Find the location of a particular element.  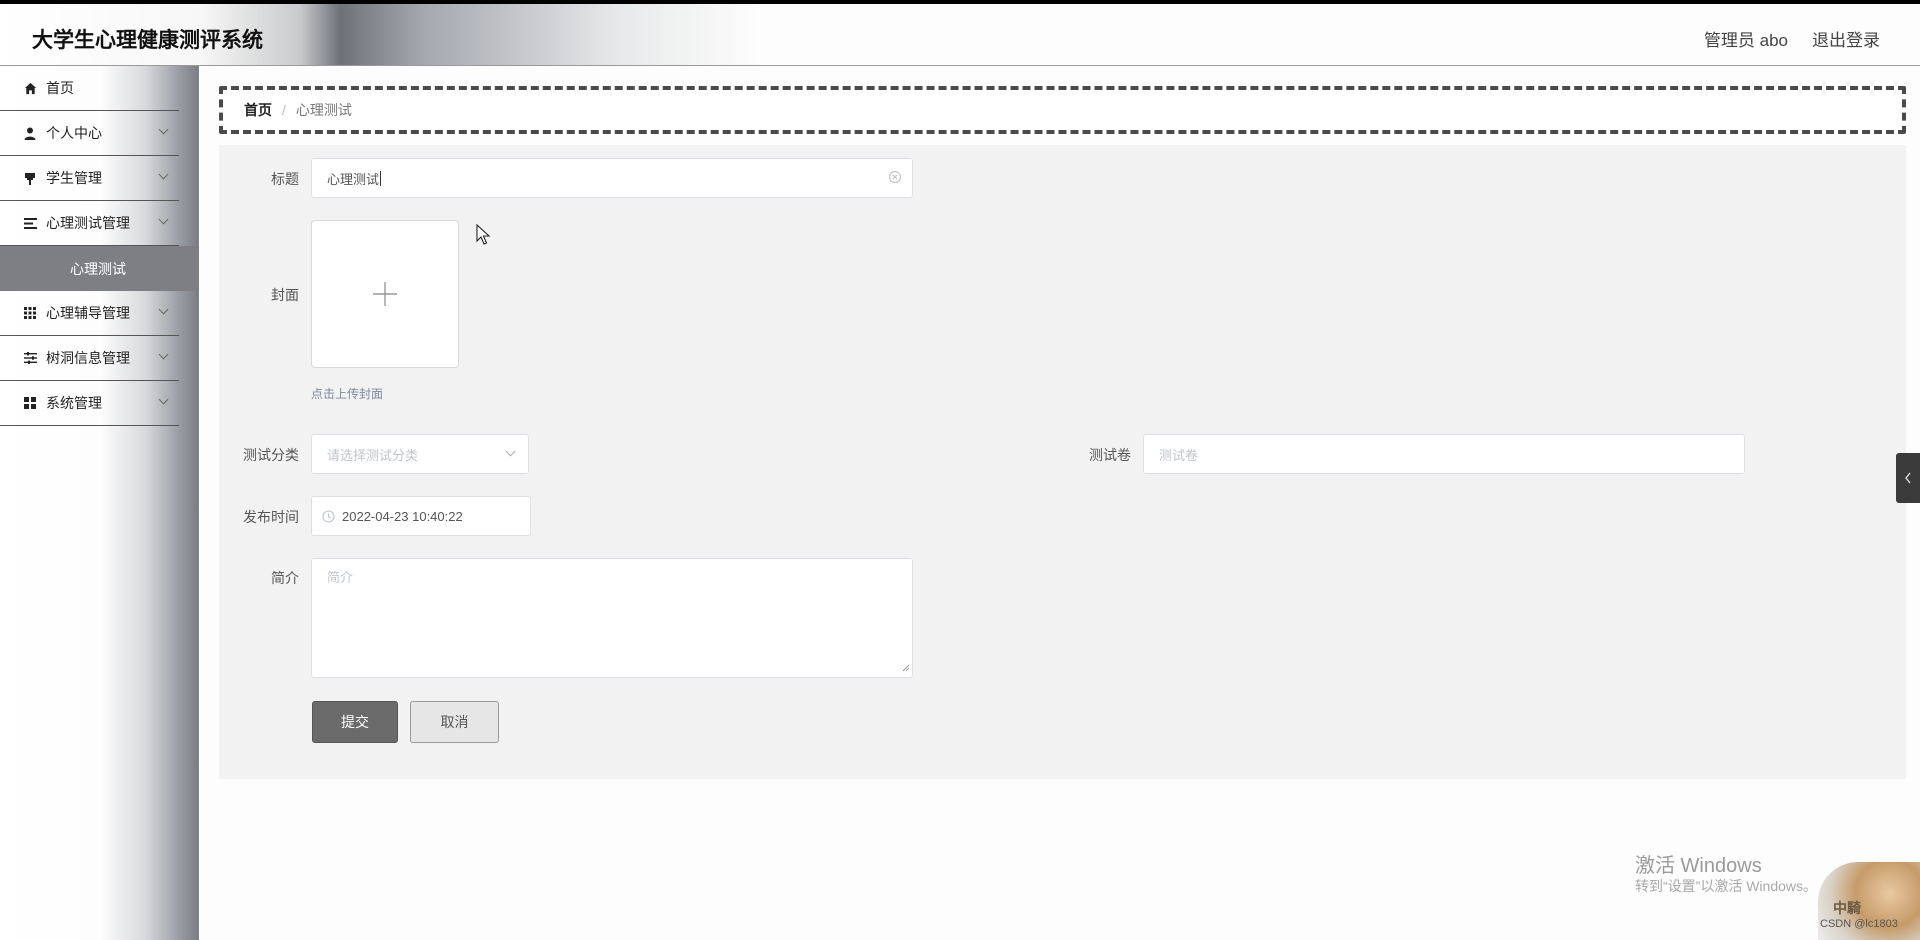

sidebar-item-label: 个人中心 is located at coordinates (74, 133).